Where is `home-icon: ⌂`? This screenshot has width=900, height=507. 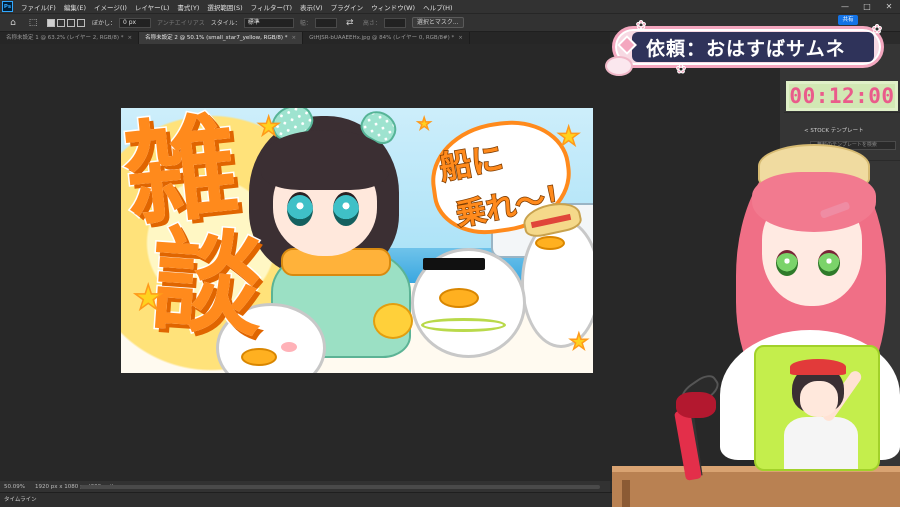
home-icon: ⌂ is located at coordinates (13, 23).